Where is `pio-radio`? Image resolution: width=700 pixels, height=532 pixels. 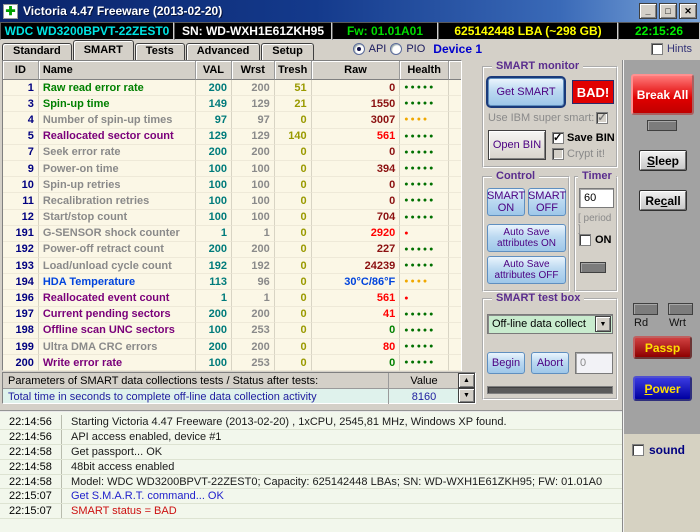 pio-radio is located at coordinates (396, 49).